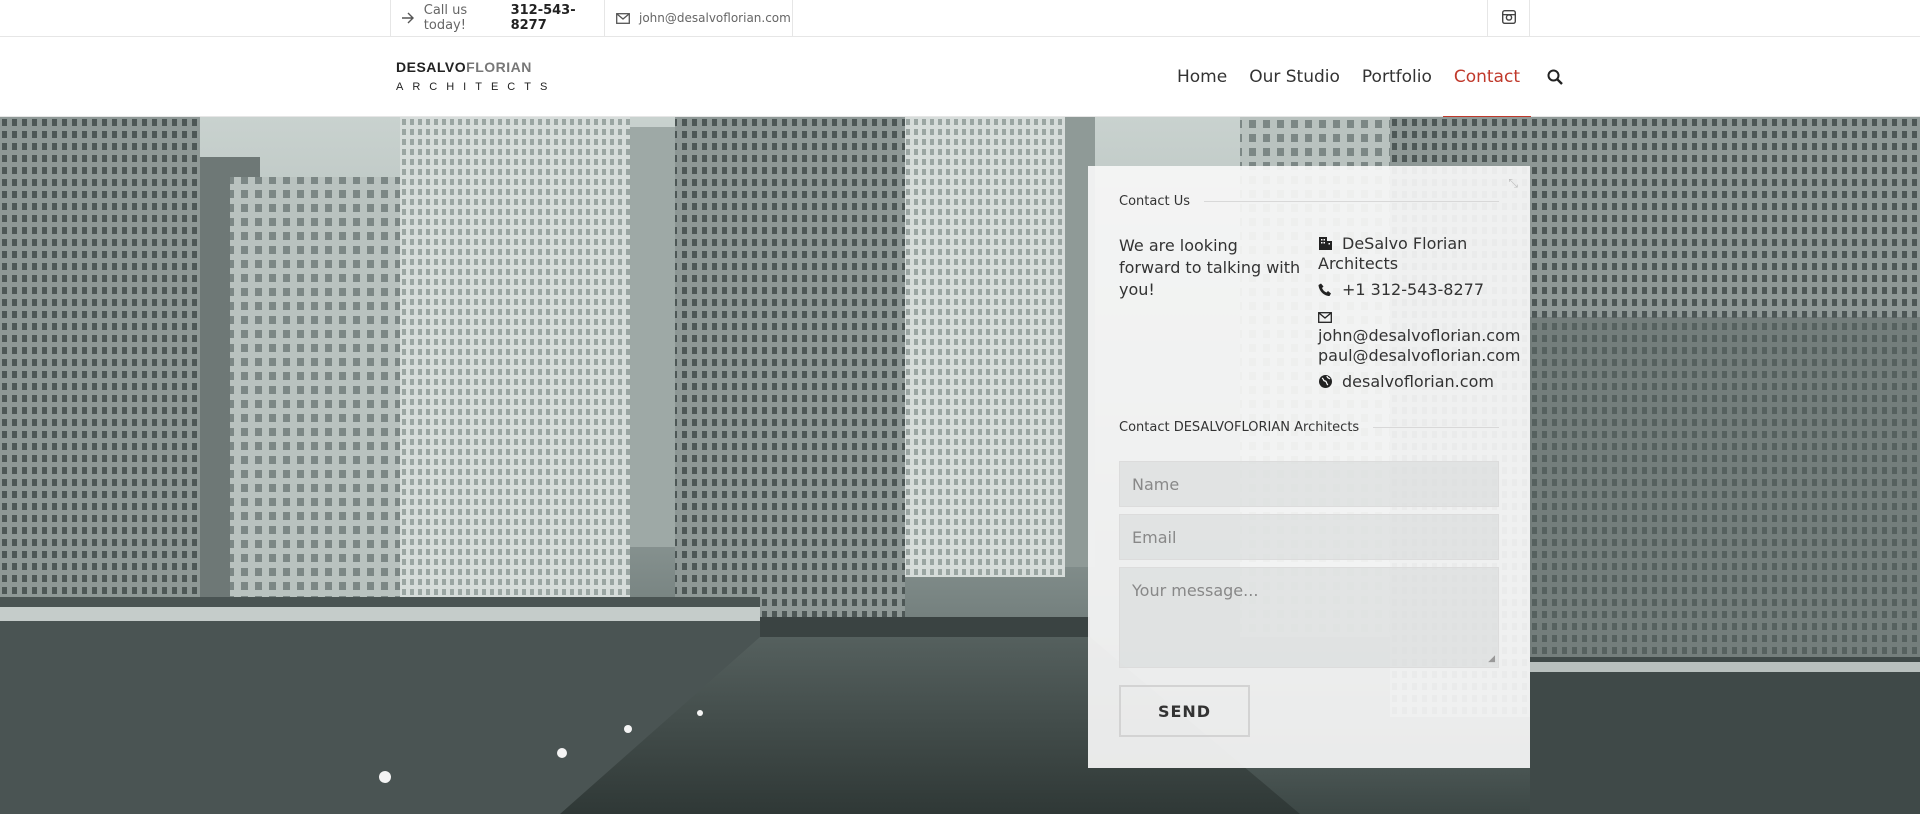 The image size is (1920, 814). I want to click on contact-phone: +1 312-543-8277, so click(1413, 289).